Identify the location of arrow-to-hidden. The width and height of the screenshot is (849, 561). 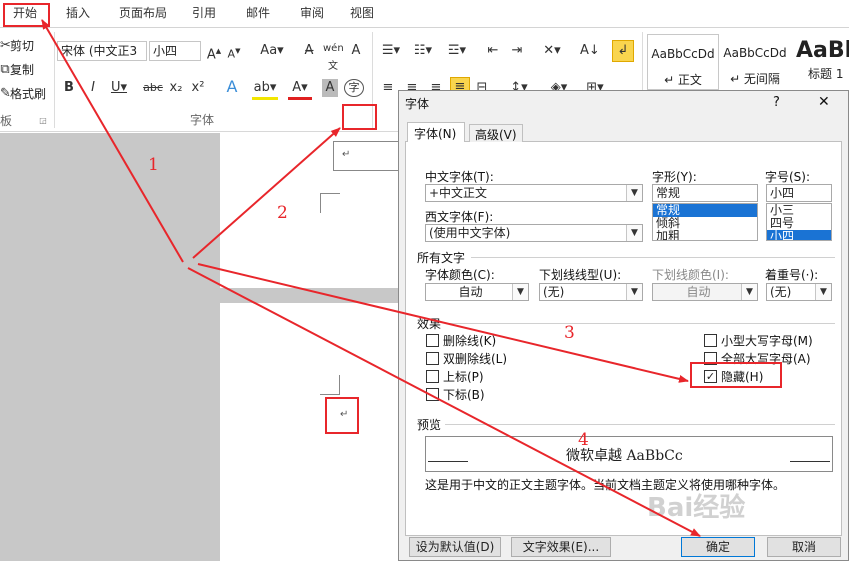
(443, 323).